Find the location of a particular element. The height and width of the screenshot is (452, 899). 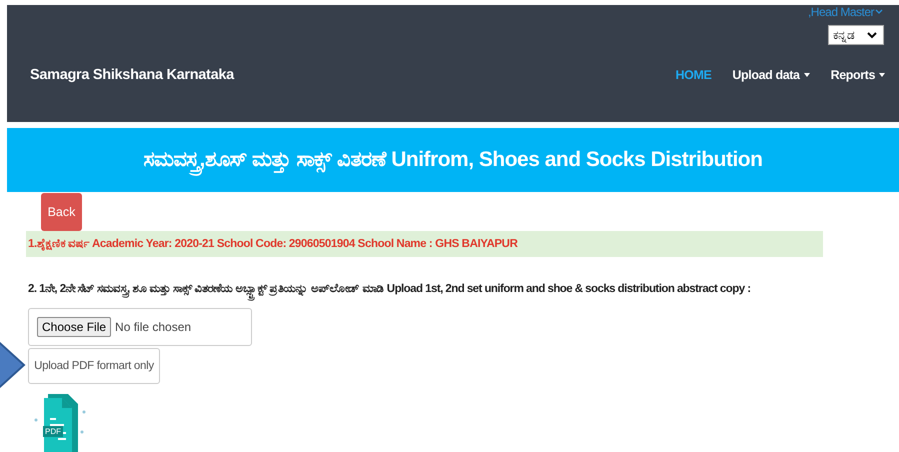

school-info: 1.ಶೈಕ್ಷಣಿಕ ವರ್ಷ Academic Year: 2020-21 School Code: 29060501904 School Name : GHS BAIYAPUR is located at coordinates (273, 244).